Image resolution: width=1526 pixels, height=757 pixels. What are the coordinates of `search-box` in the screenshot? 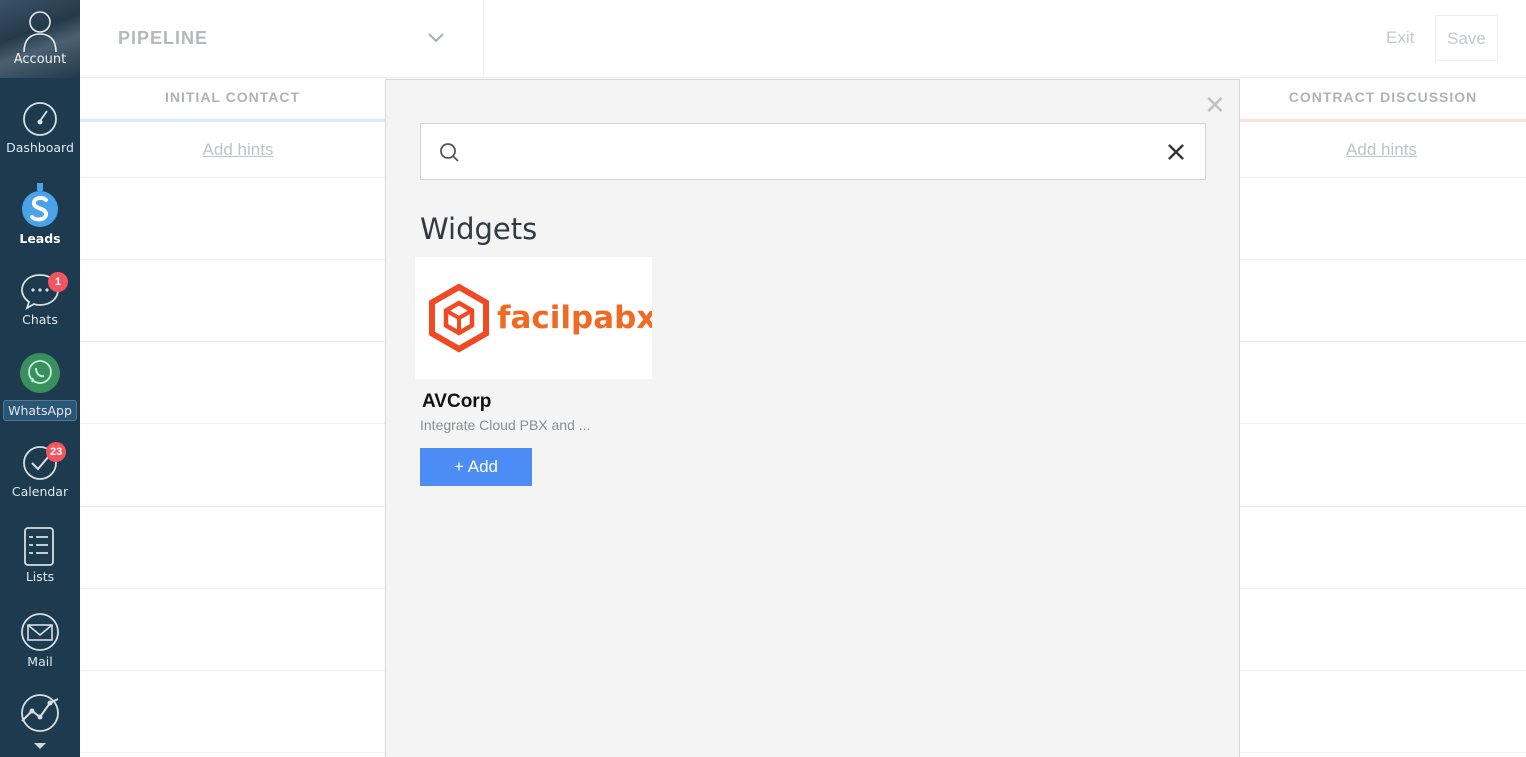 It's located at (813, 151).